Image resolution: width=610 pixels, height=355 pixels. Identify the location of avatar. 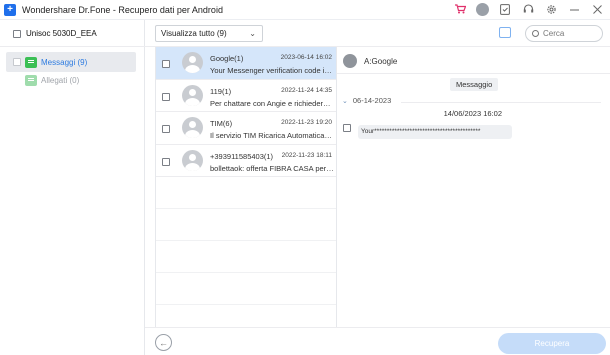
(482, 9).